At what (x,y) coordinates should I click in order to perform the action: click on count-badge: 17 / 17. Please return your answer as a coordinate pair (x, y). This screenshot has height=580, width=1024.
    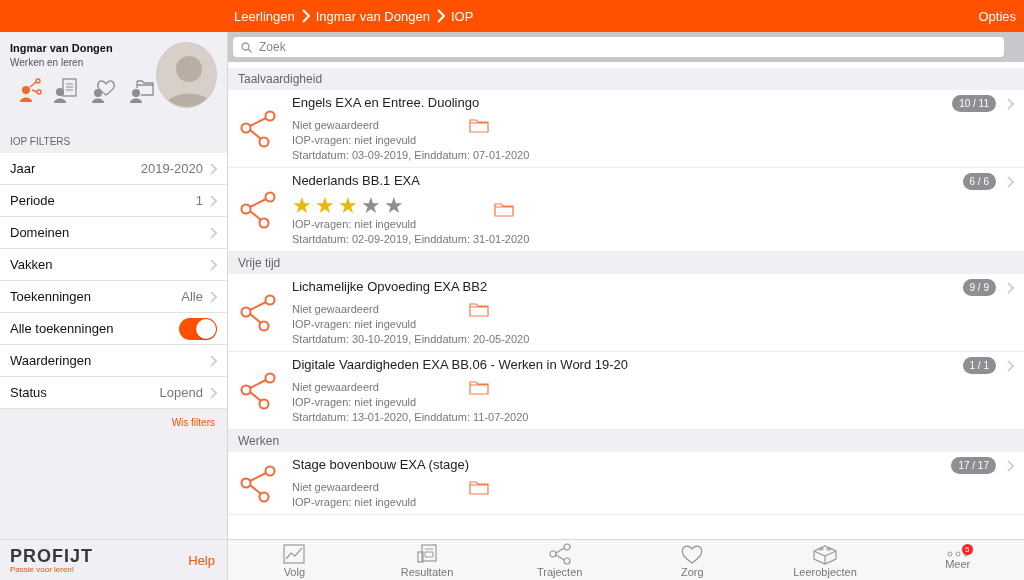
    Looking at the image, I should click on (973, 465).